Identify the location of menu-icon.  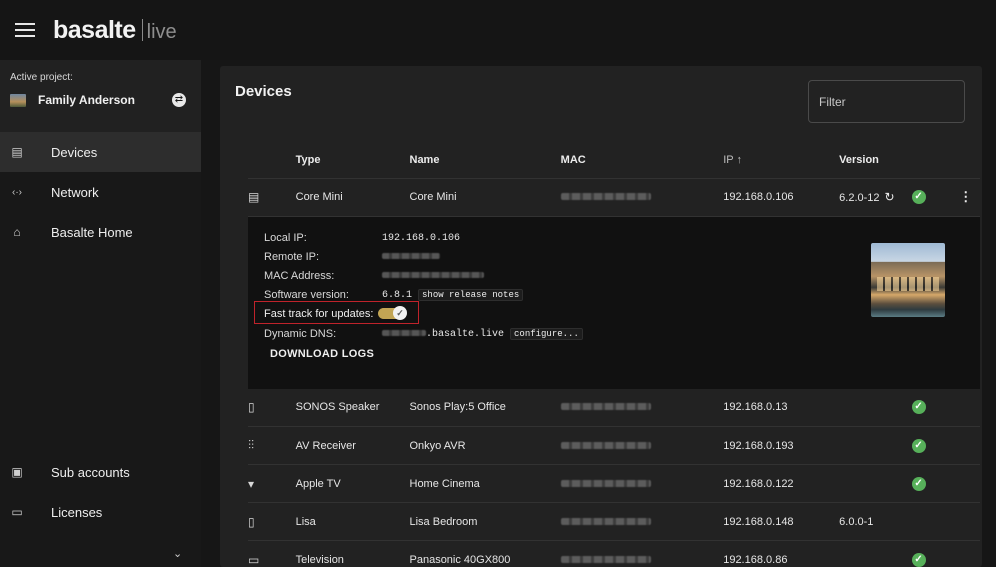
(25, 30).